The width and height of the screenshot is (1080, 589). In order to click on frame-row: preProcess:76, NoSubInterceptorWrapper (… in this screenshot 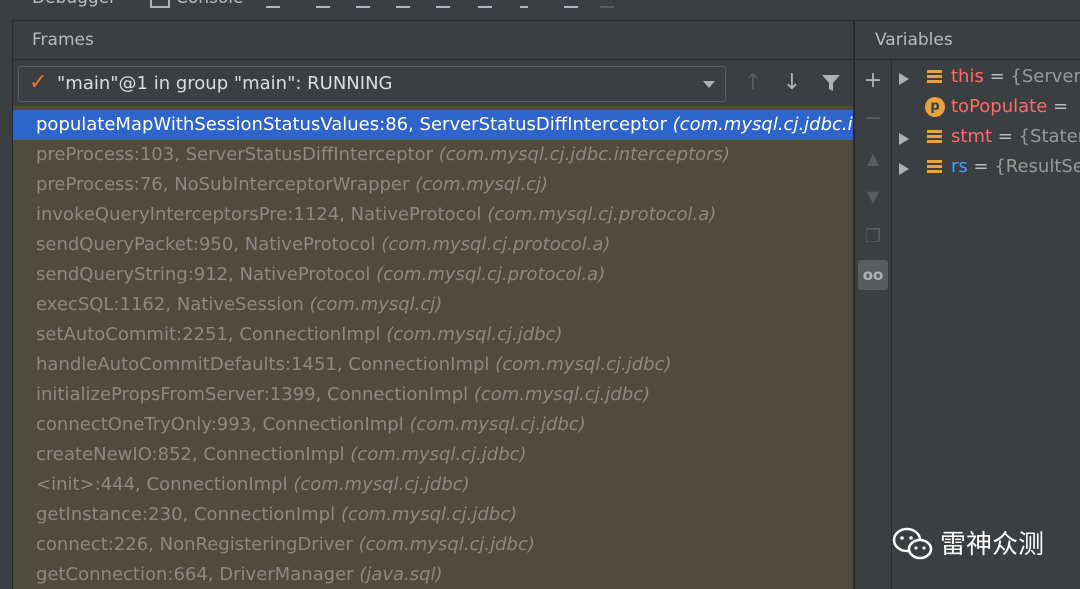, I will do `click(433, 185)`.